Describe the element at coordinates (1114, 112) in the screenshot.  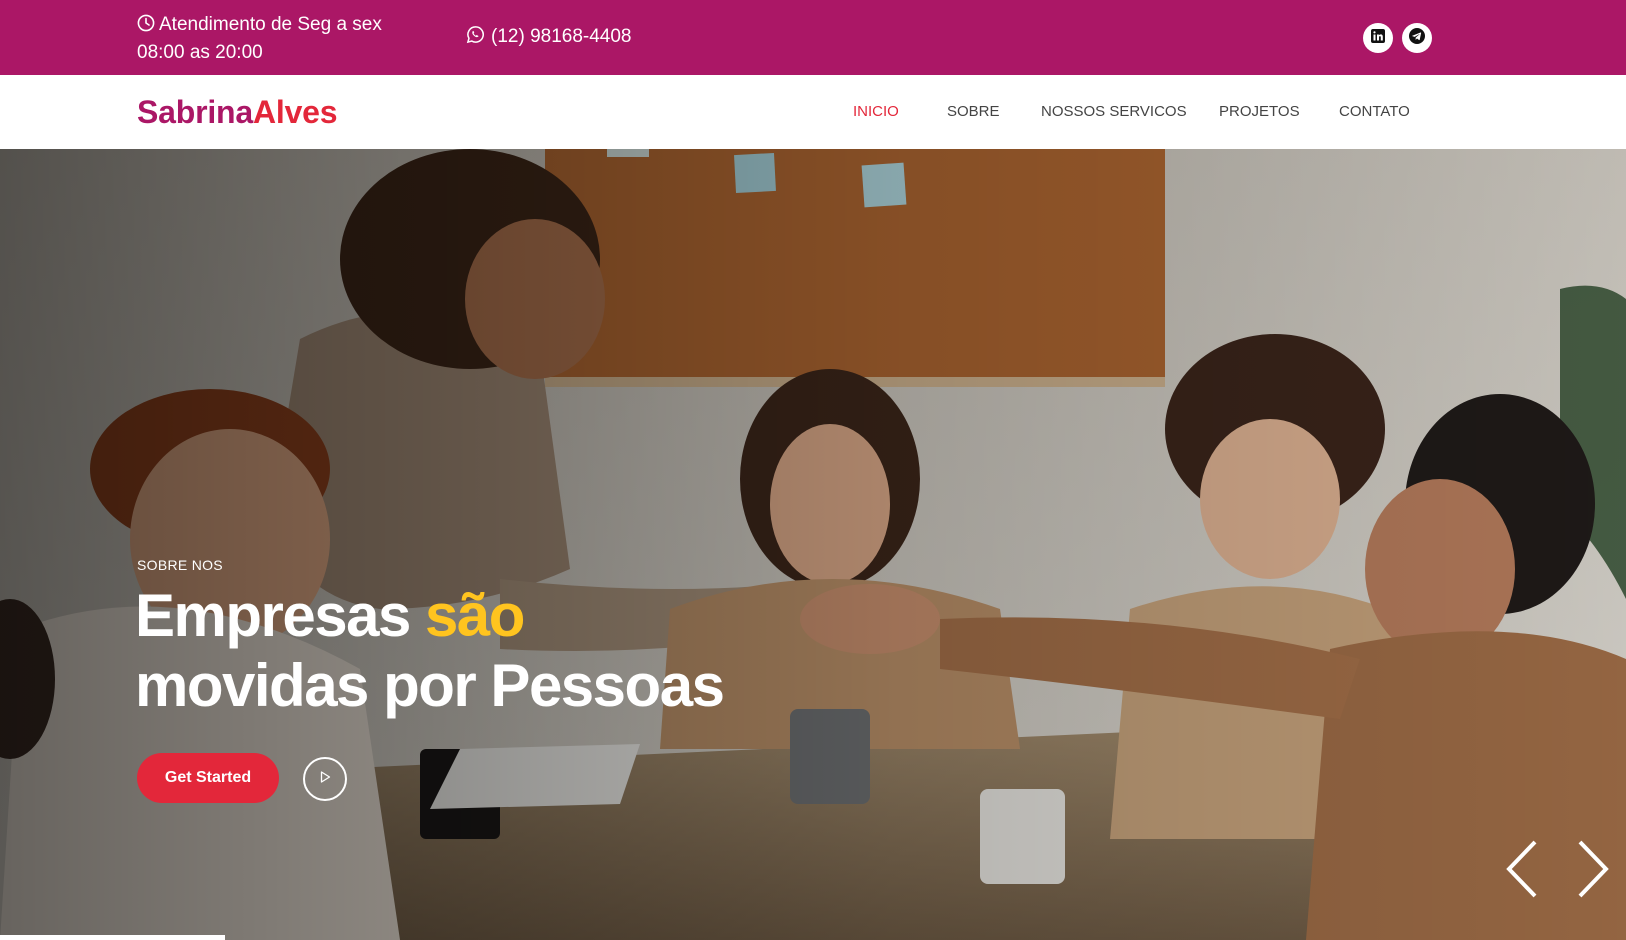
I see `nav-item-nossos-servicos: NOSSOS SERVICOS` at that location.